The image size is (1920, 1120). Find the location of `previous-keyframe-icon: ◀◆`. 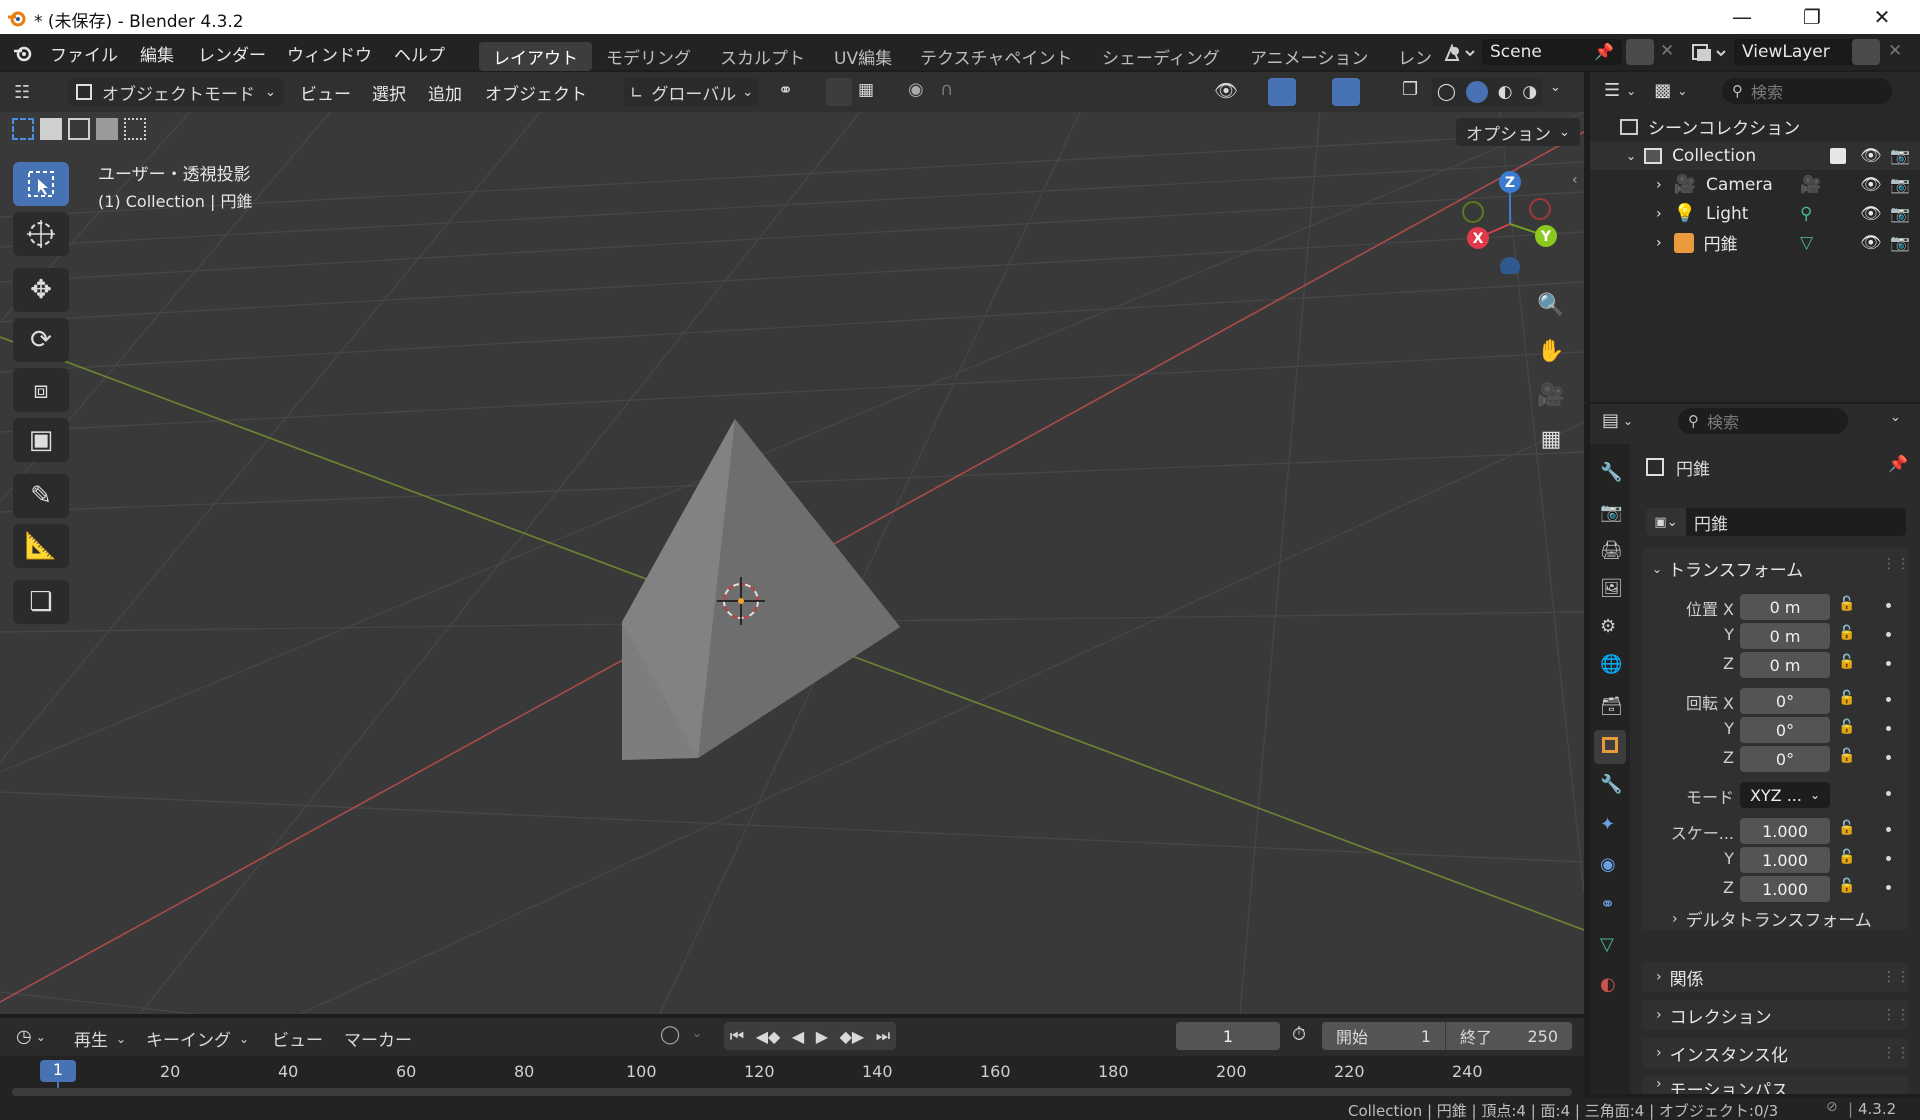

previous-keyframe-icon: ◀◆ is located at coordinates (768, 1036).